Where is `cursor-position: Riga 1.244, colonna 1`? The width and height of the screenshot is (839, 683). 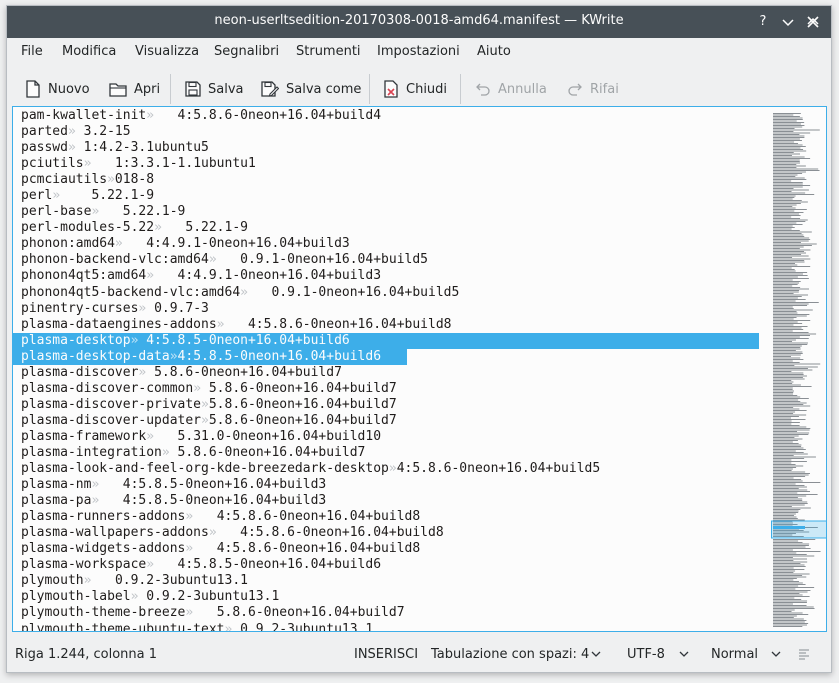 cursor-position: Riga 1.244, colonna 1 is located at coordinates (86, 654).